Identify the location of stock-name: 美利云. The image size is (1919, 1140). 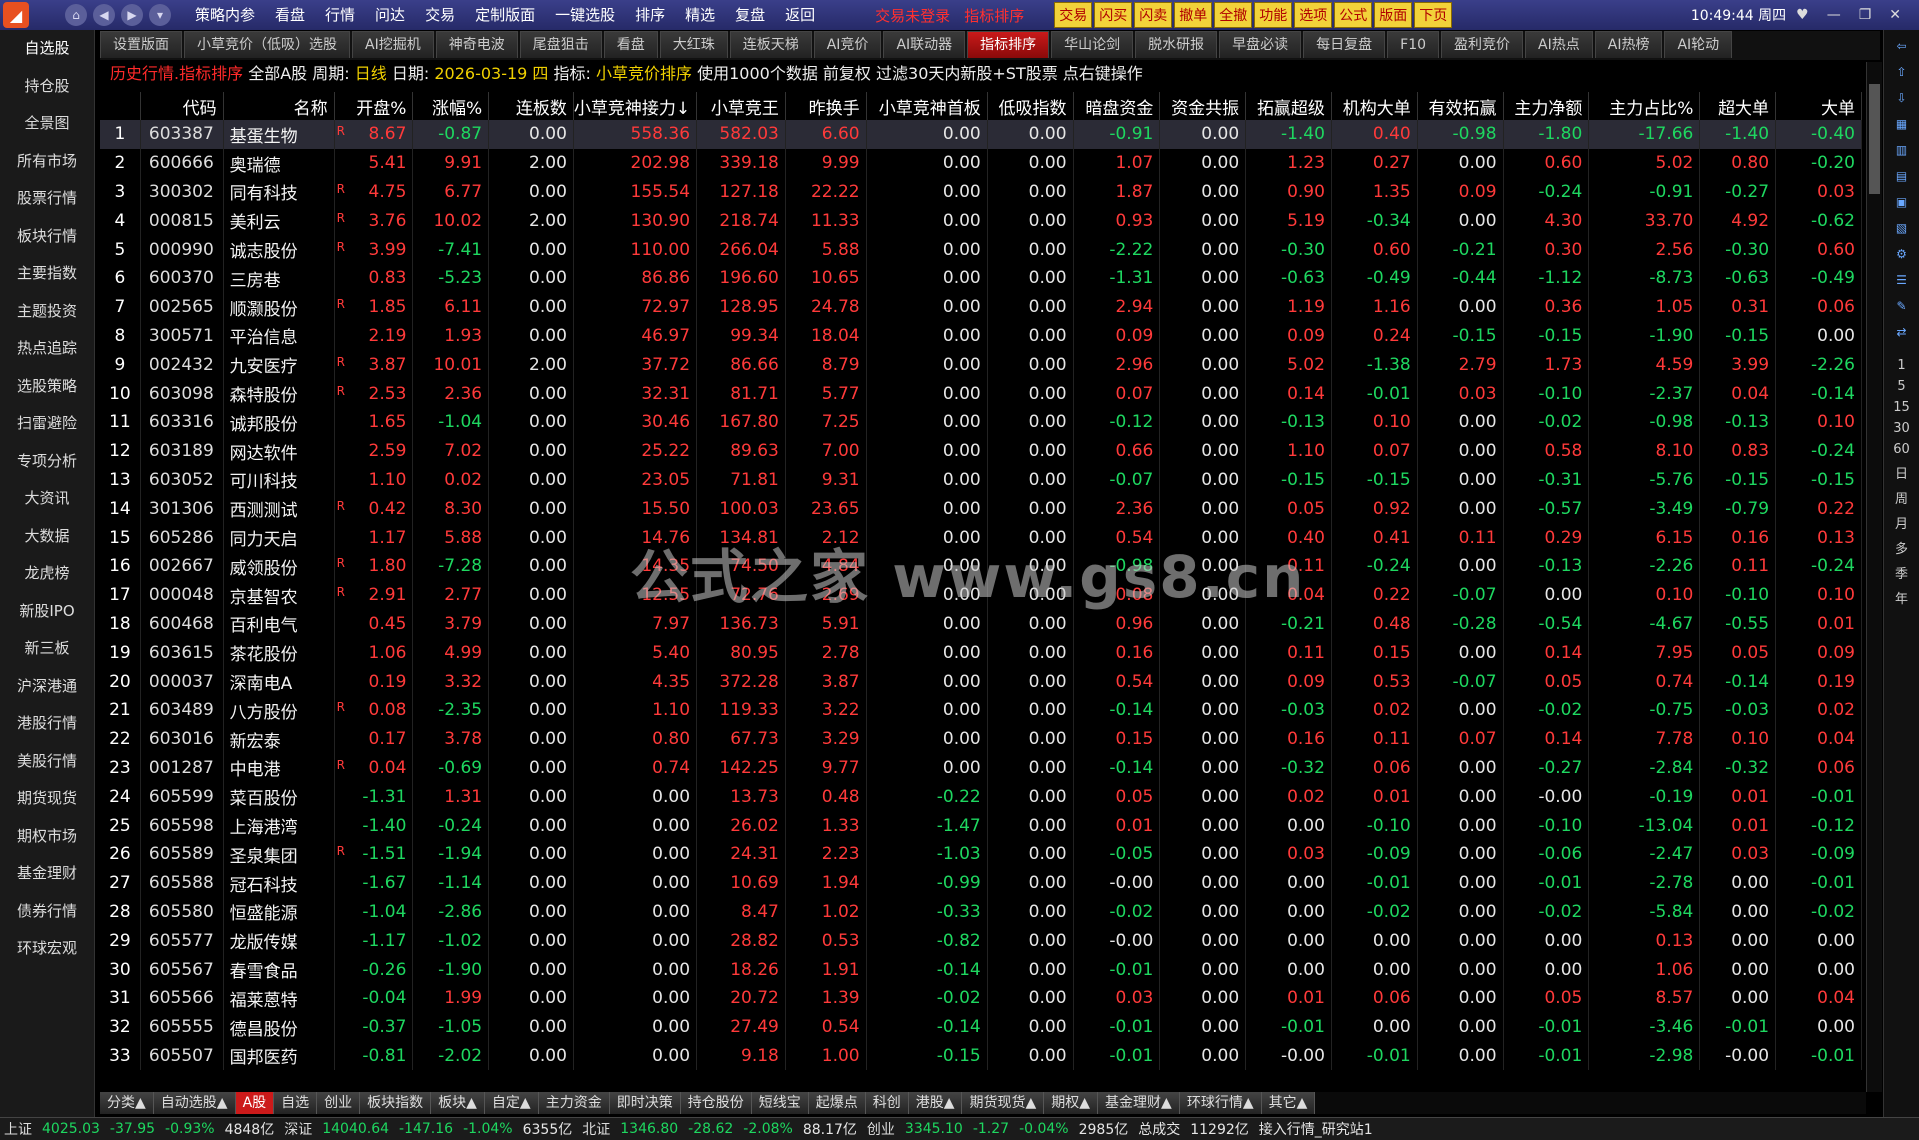
(279, 221).